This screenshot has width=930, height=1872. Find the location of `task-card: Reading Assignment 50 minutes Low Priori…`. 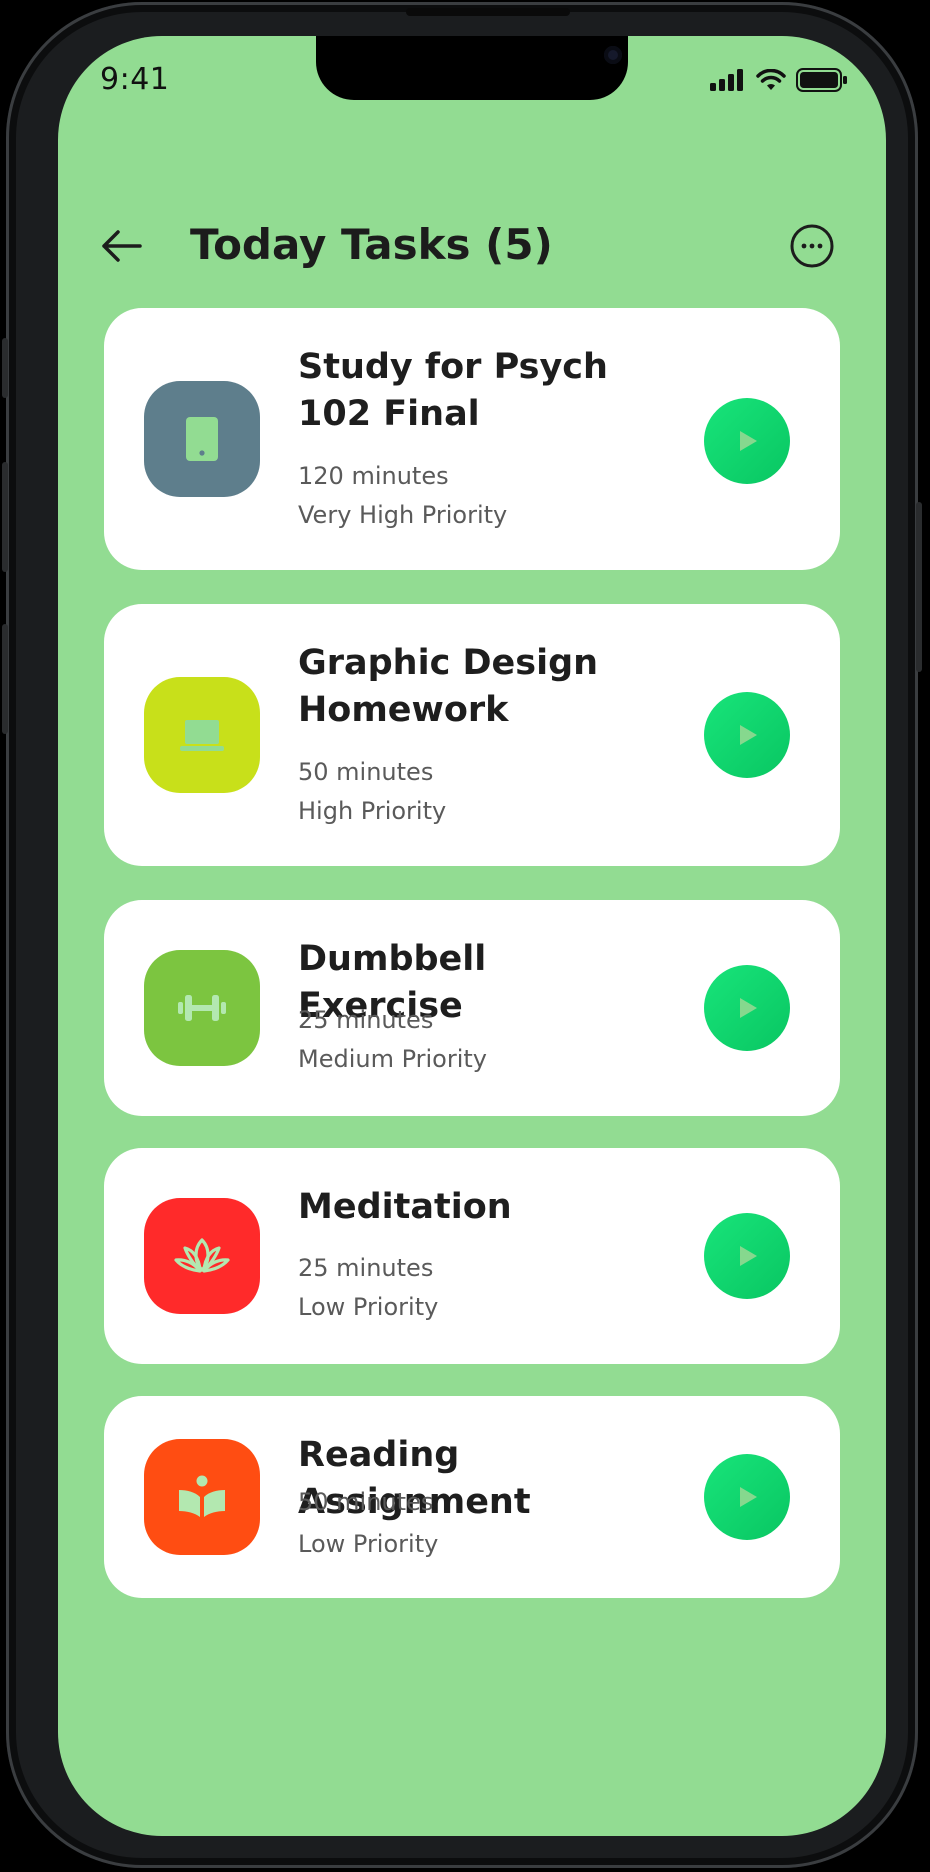

task-card: Reading Assignment 50 minutes Low Priori… is located at coordinates (472, 1497).